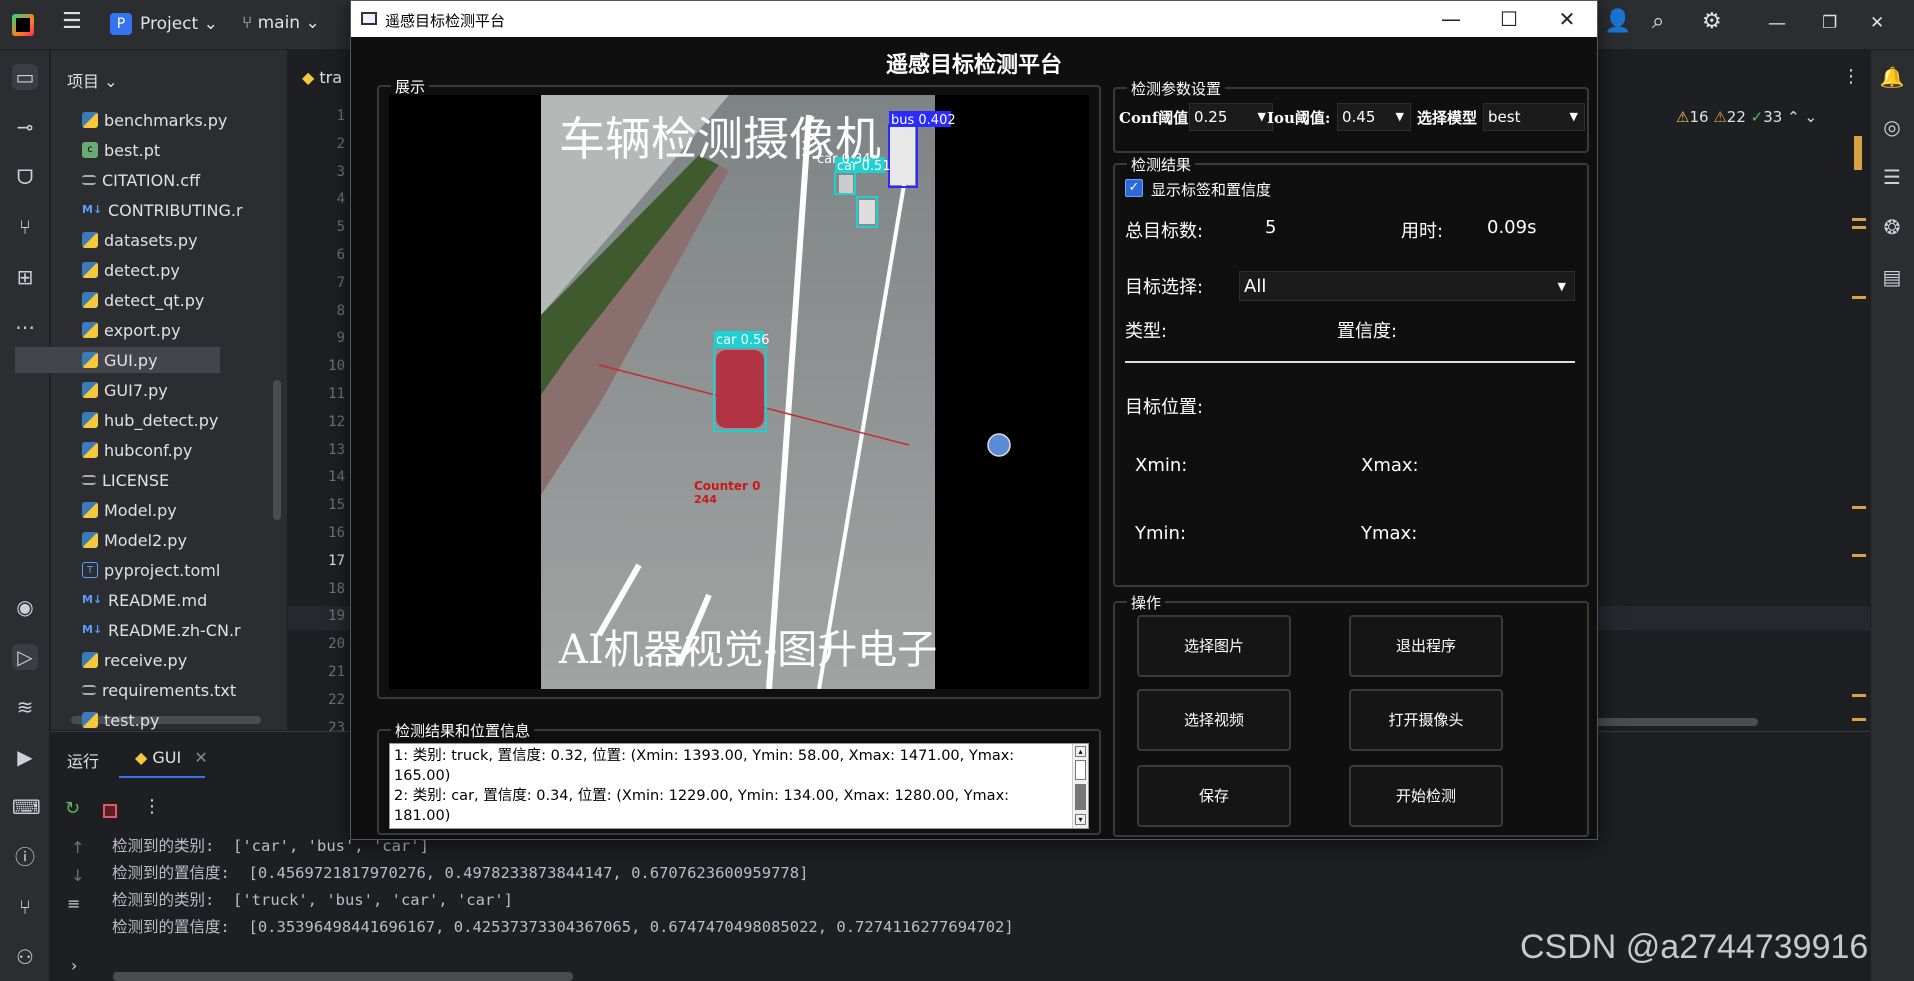 This screenshot has height=981, width=1914. Describe the element at coordinates (1214, 796) in the screenshot. I see `save-button: 保存` at that location.